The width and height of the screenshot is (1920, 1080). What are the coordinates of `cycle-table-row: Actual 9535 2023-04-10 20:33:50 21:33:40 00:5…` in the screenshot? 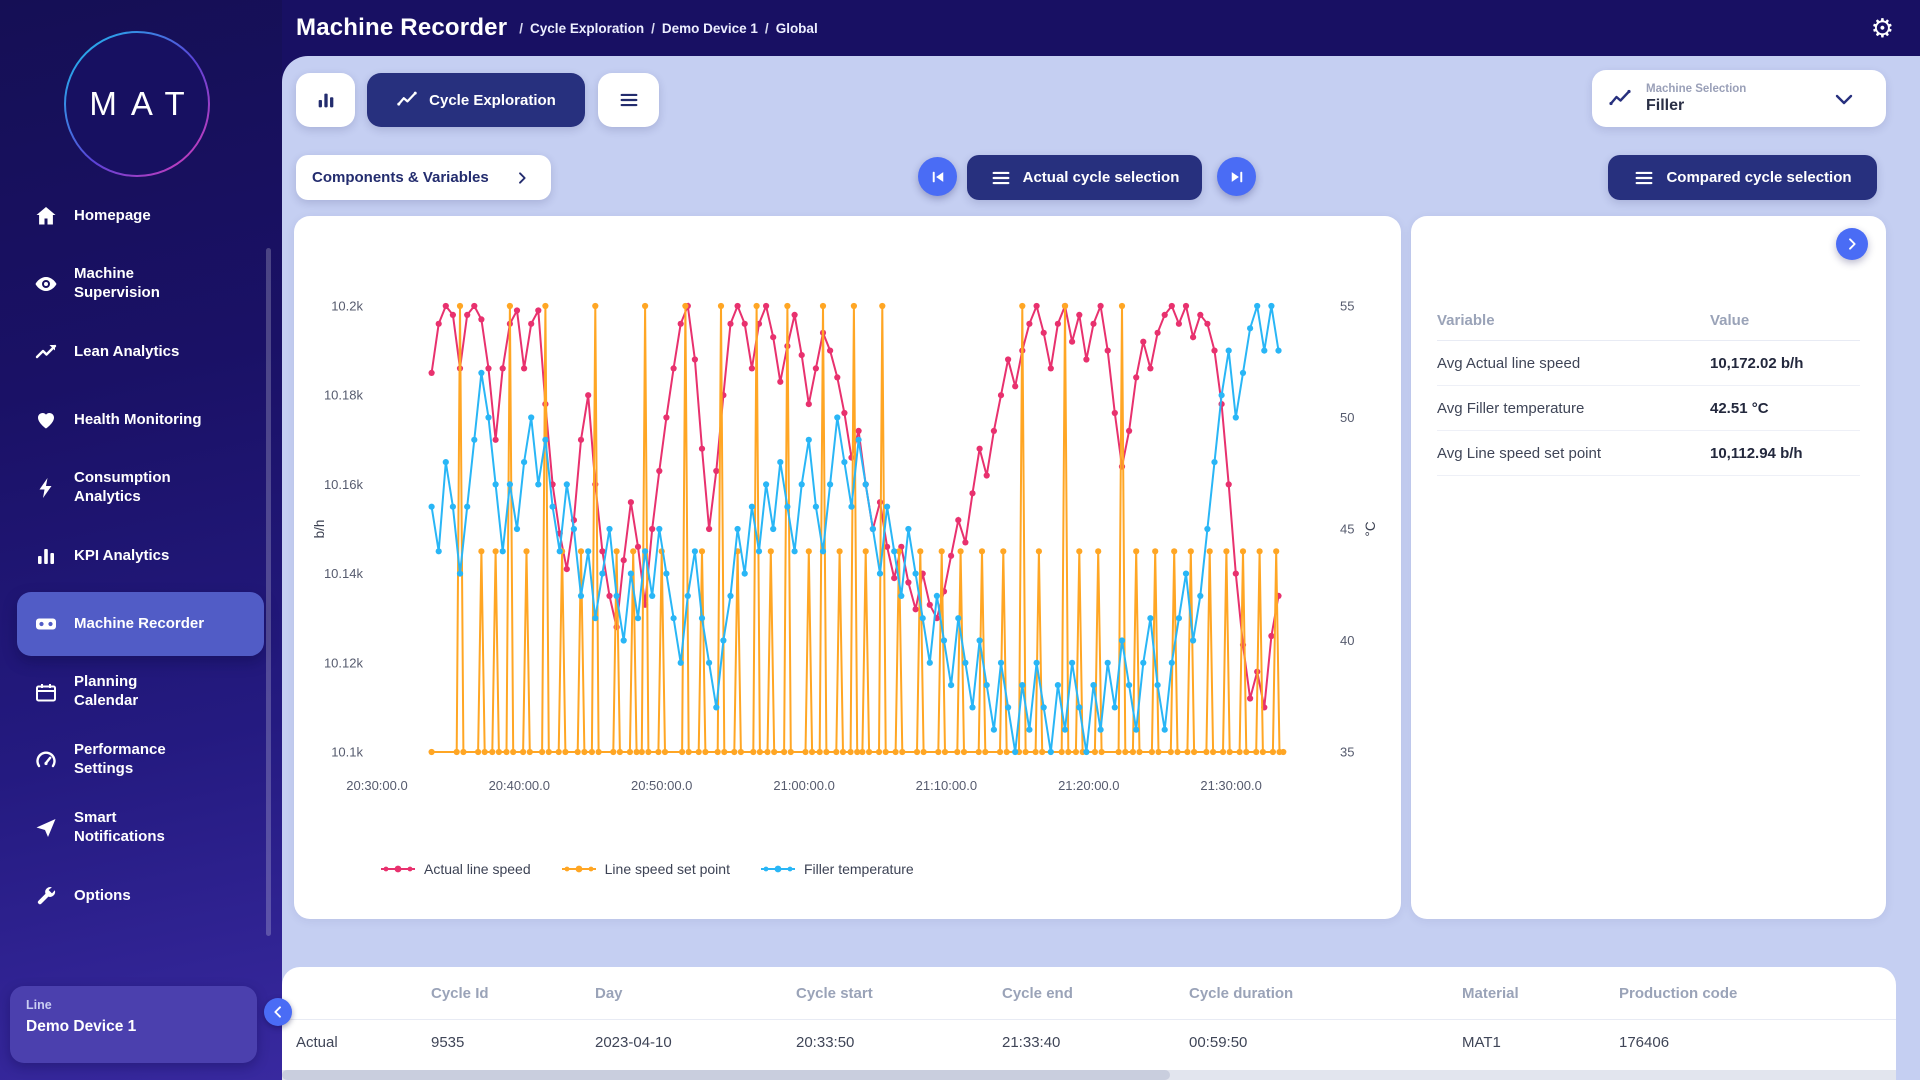 It's located at (1089, 1042).